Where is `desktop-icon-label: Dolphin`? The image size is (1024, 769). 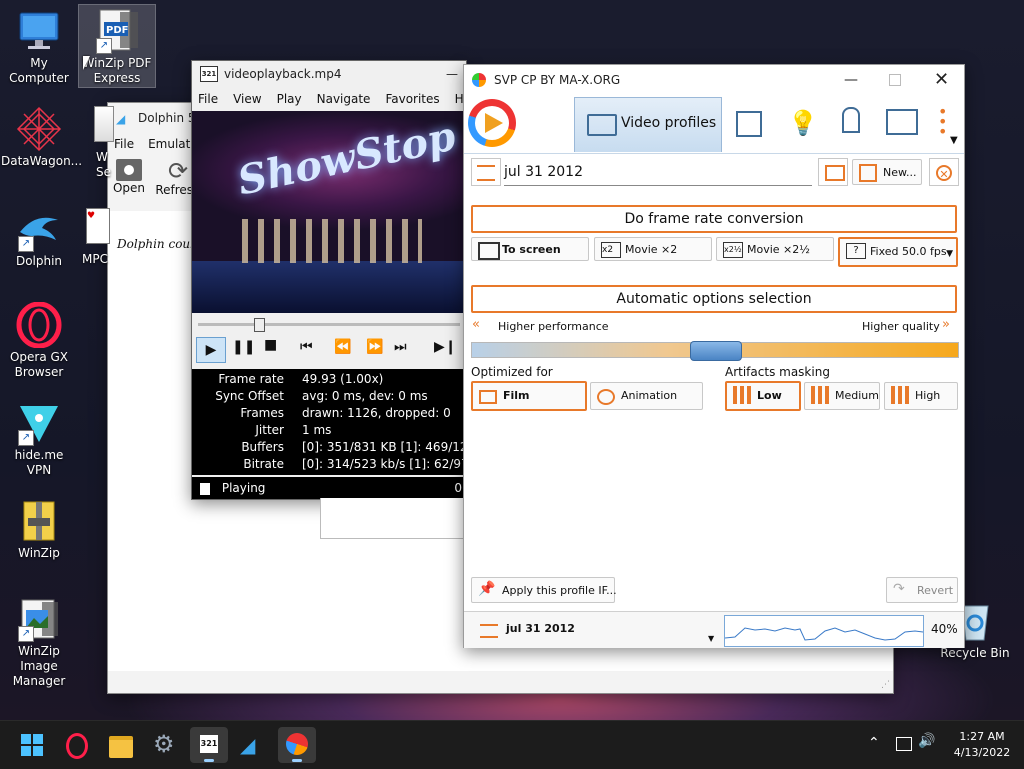 desktop-icon-label: Dolphin is located at coordinates (39, 261).